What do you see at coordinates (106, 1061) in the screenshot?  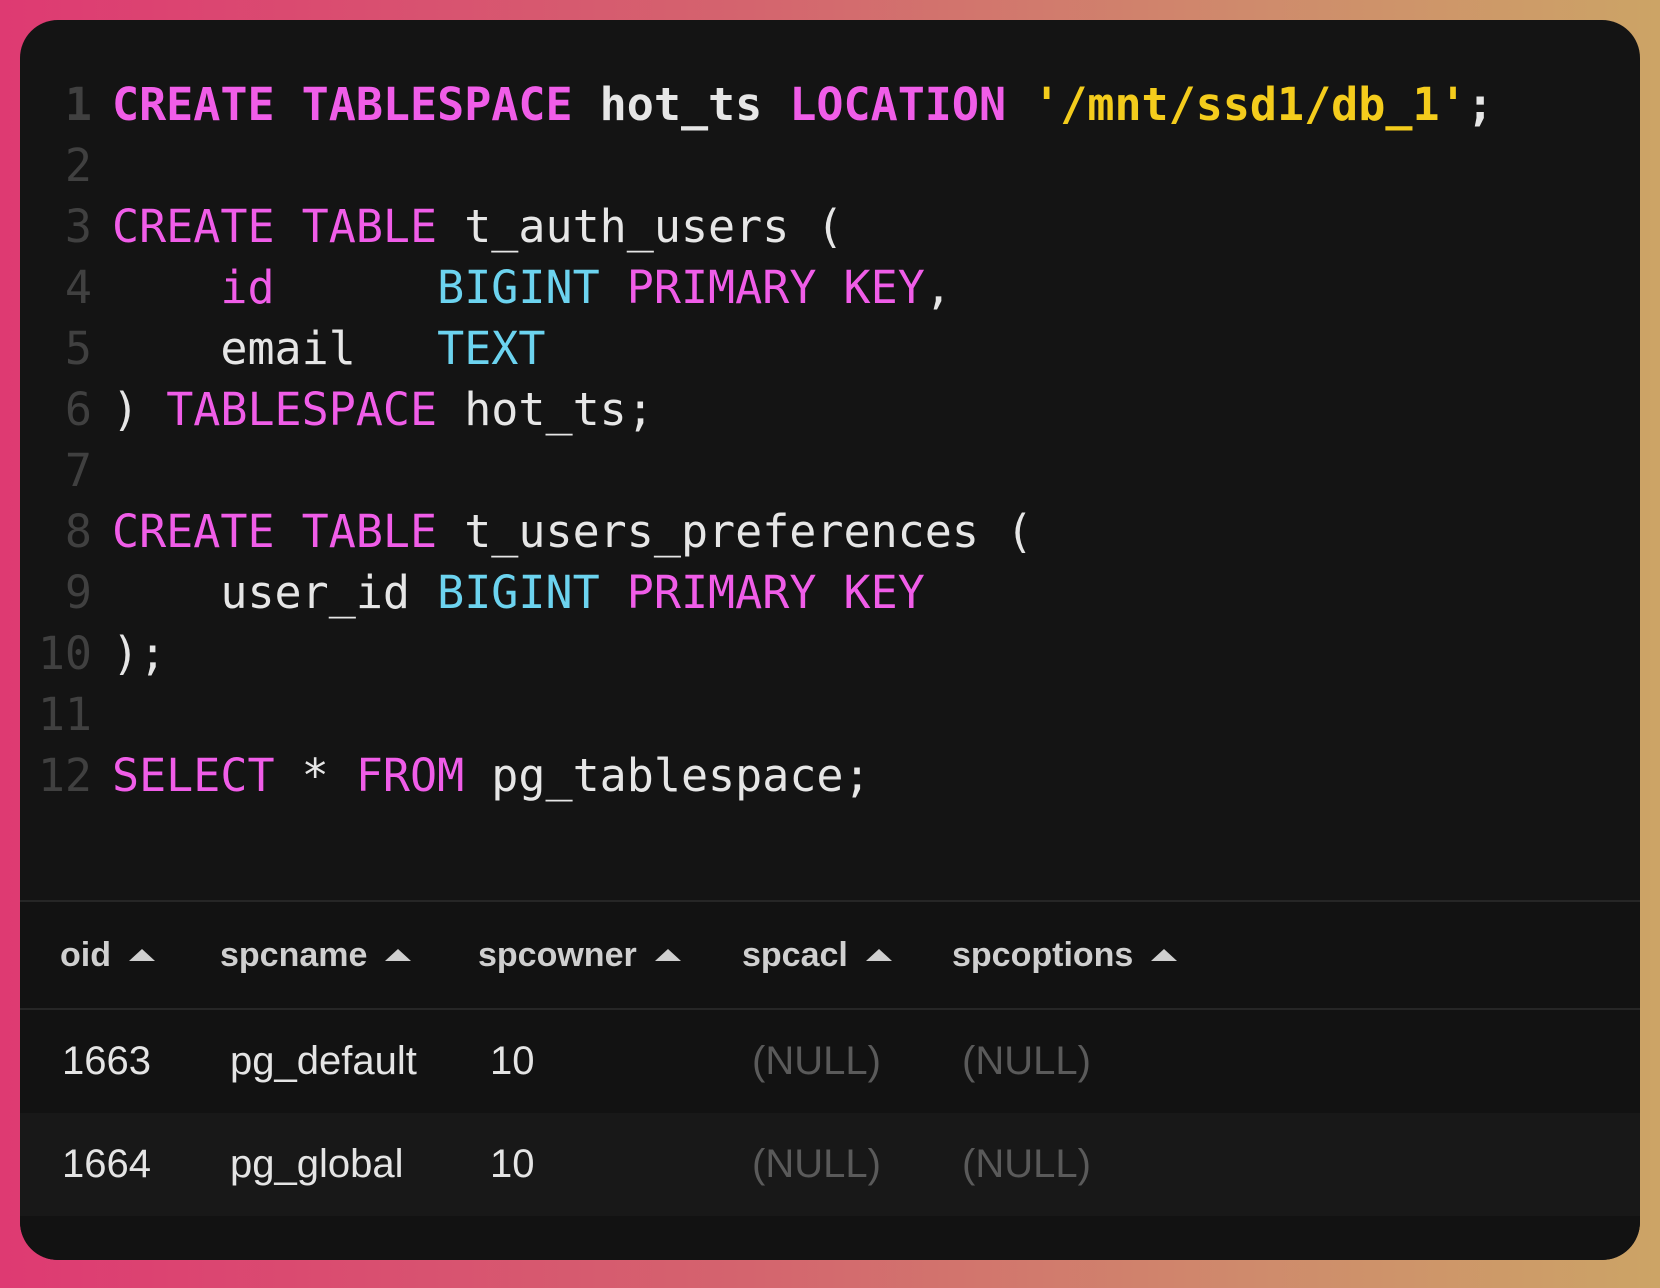 I see `cell-oid: 1663` at bounding box center [106, 1061].